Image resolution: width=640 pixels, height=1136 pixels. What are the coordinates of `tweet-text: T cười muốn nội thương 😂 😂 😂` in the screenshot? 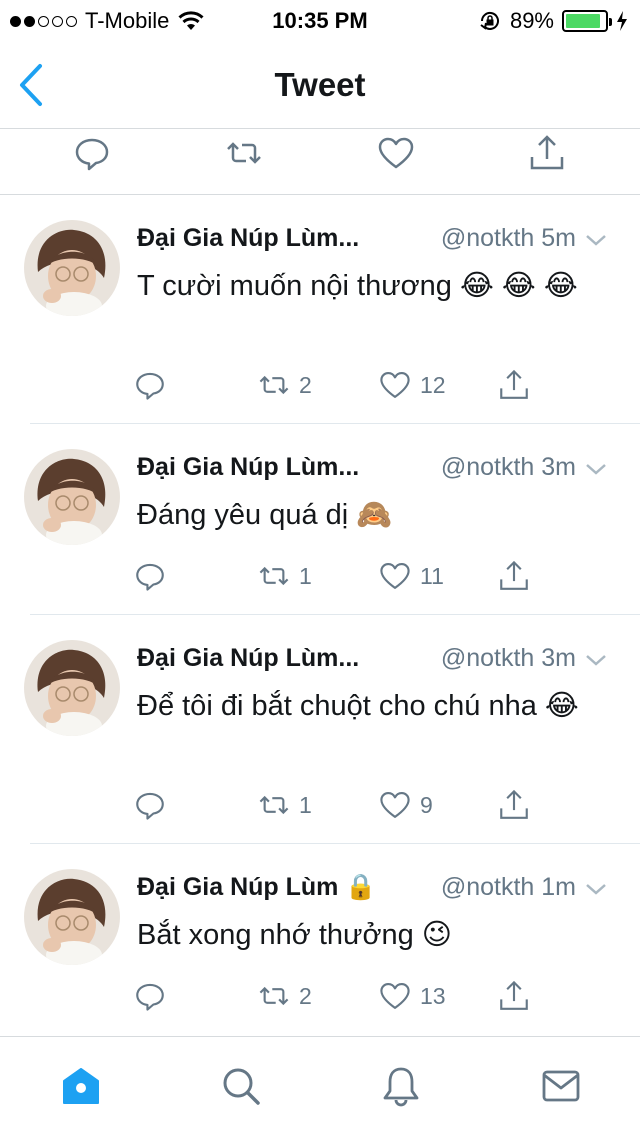 It's located at (357, 286).